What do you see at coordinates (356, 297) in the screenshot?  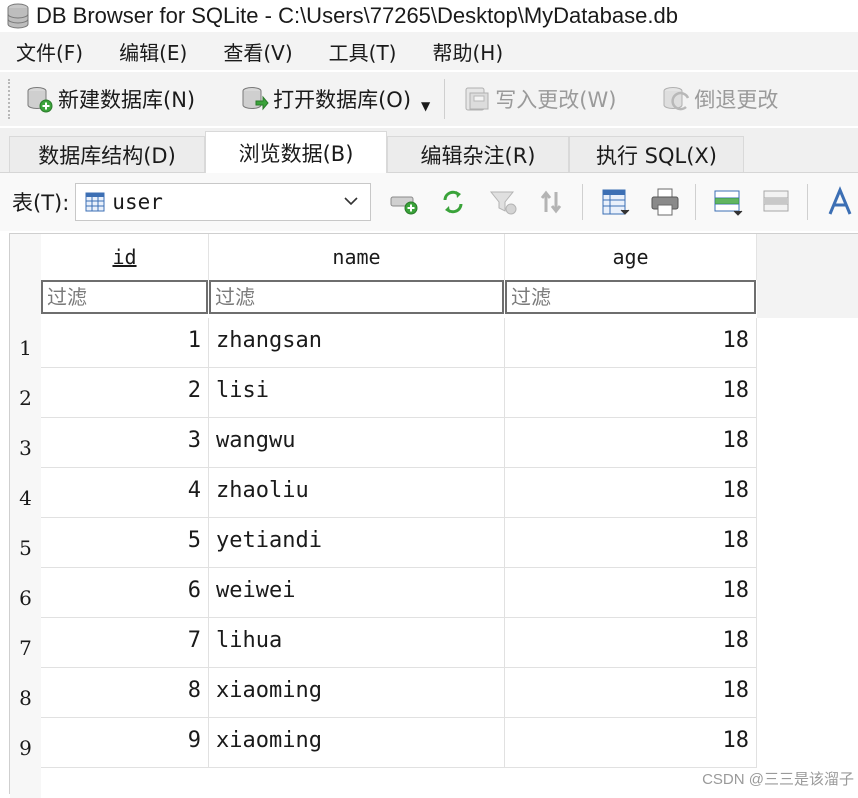 I see `filter-input-name` at bounding box center [356, 297].